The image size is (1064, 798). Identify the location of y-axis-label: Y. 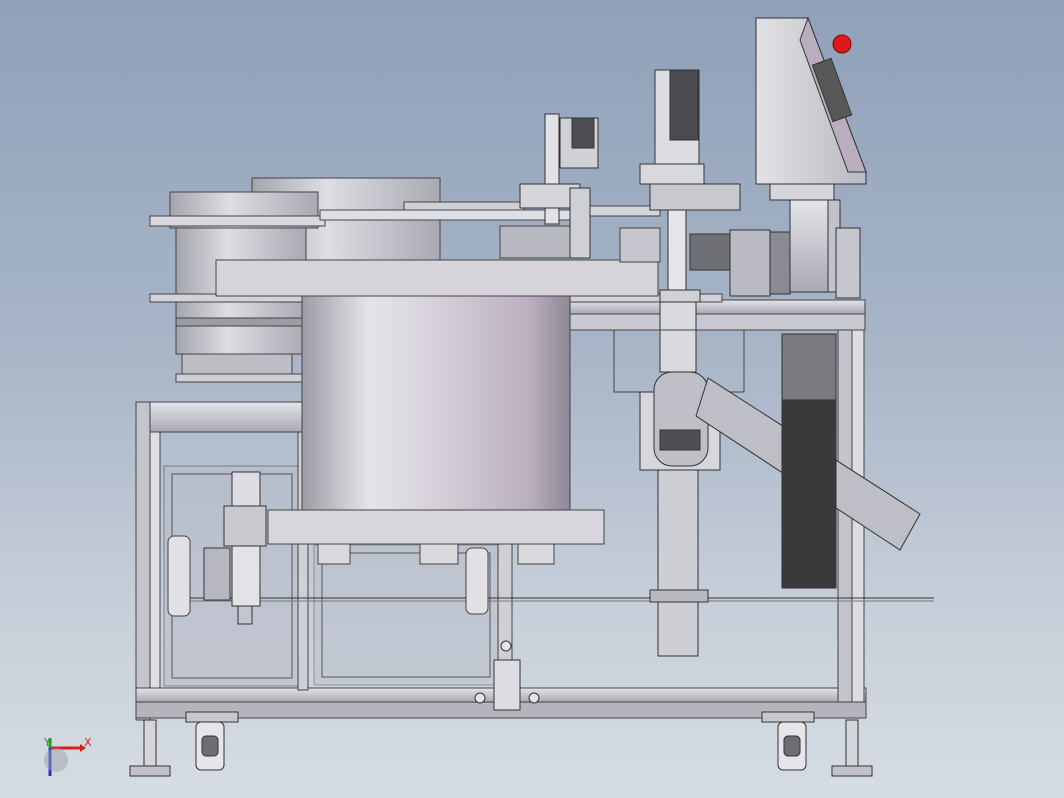
(47, 742).